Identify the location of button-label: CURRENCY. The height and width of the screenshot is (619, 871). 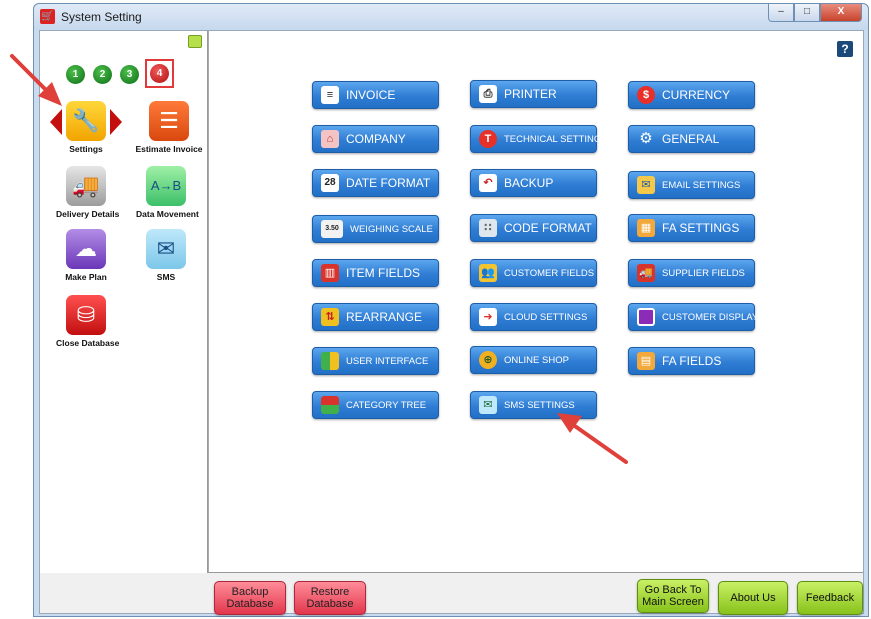
(696, 95).